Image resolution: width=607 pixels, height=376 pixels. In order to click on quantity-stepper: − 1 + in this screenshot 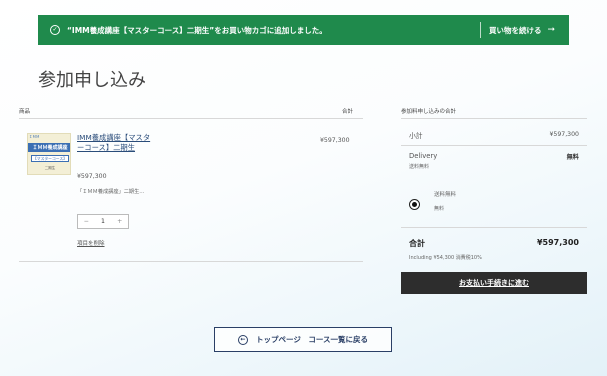, I will do `click(103, 221)`.